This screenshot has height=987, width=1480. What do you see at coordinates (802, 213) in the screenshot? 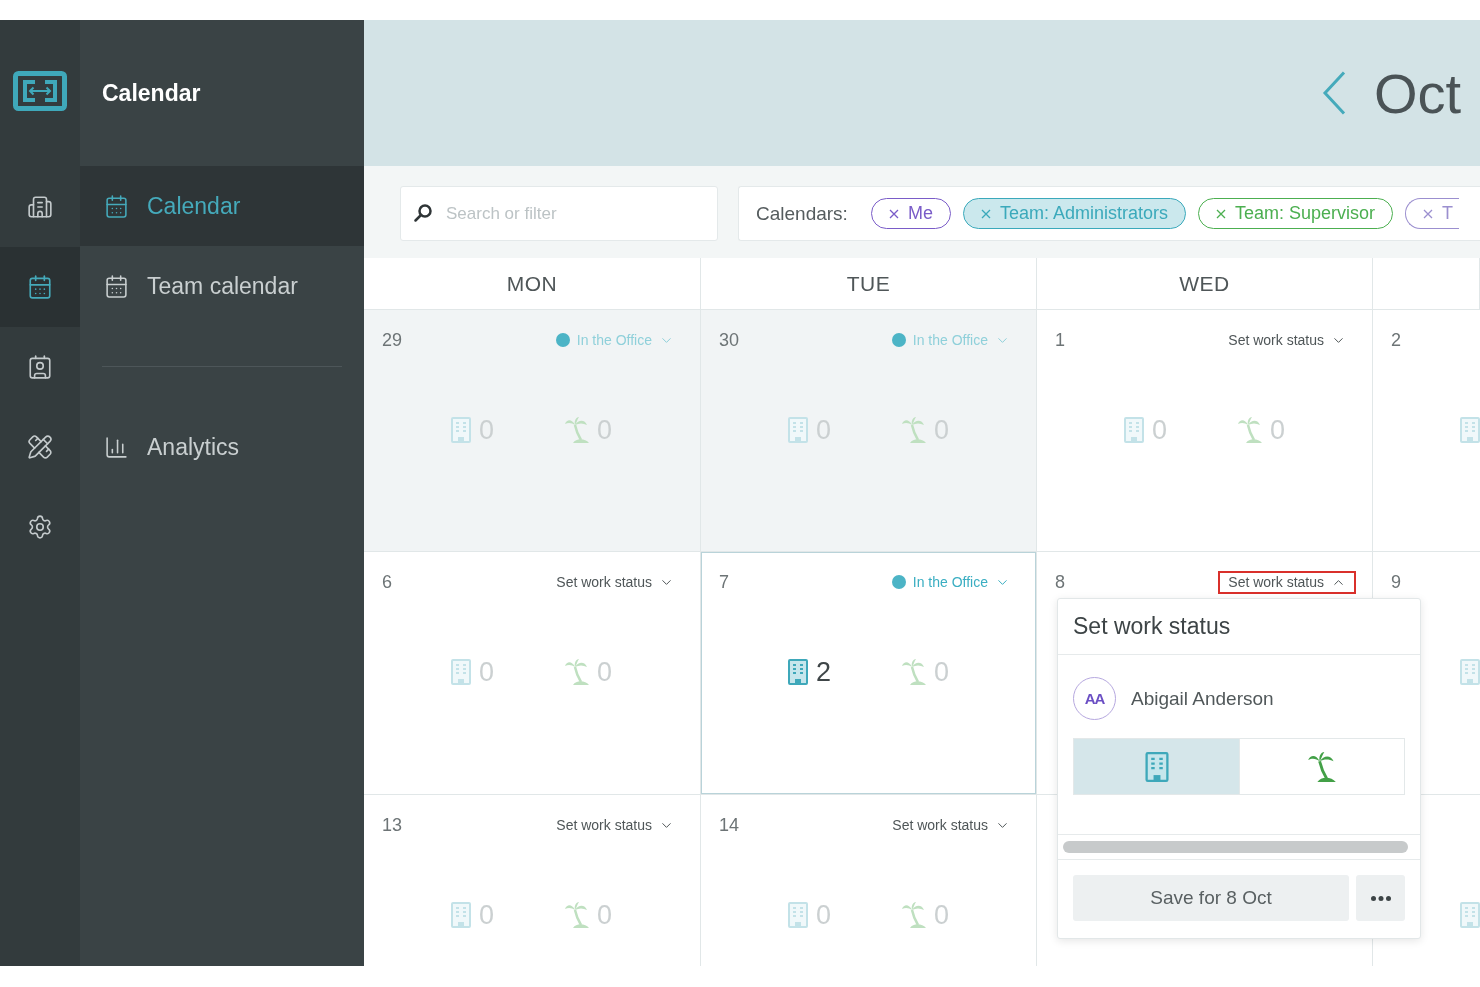
I see `calendars-label: Calendars:` at bounding box center [802, 213].